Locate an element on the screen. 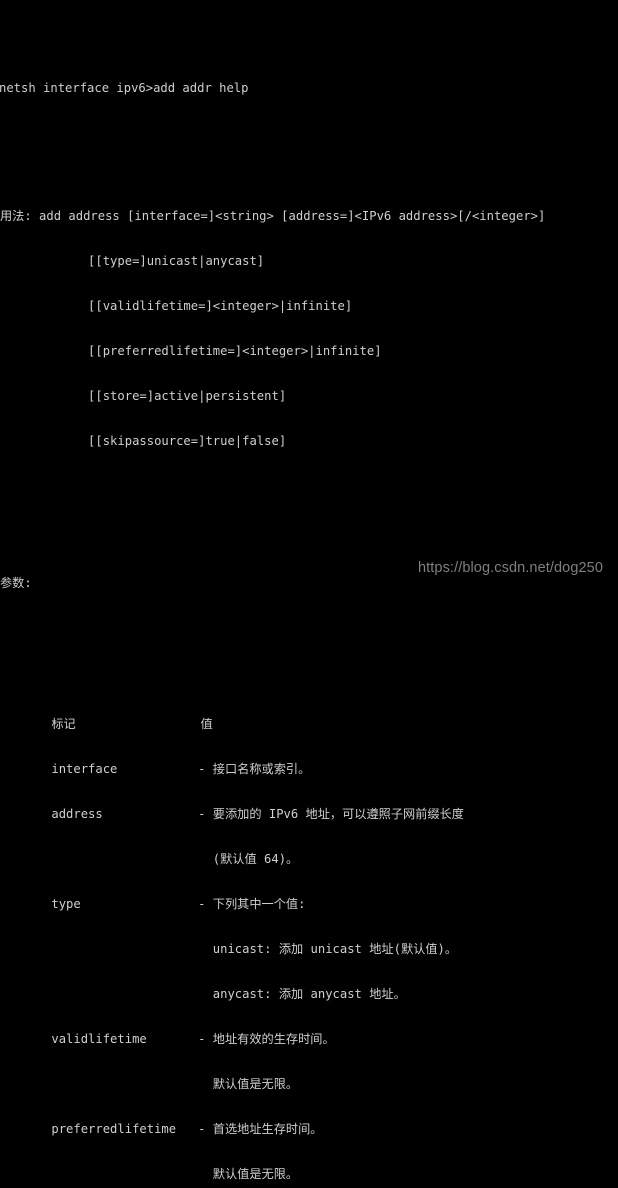 This screenshot has height=1188, width=618. watermark-url: https://blog.csdn.net/dog250 is located at coordinates (510, 568).